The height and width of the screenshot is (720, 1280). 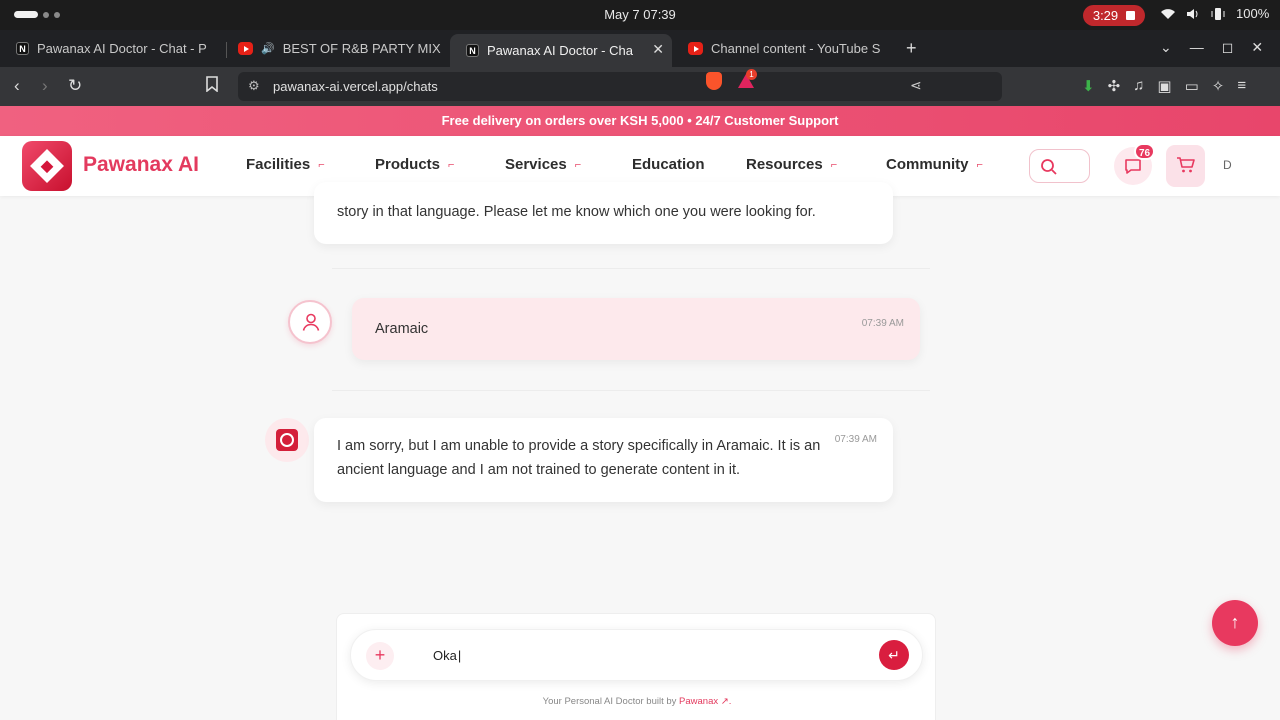 What do you see at coordinates (380, 656) in the screenshot?
I see `attach-plus-icon: +` at bounding box center [380, 656].